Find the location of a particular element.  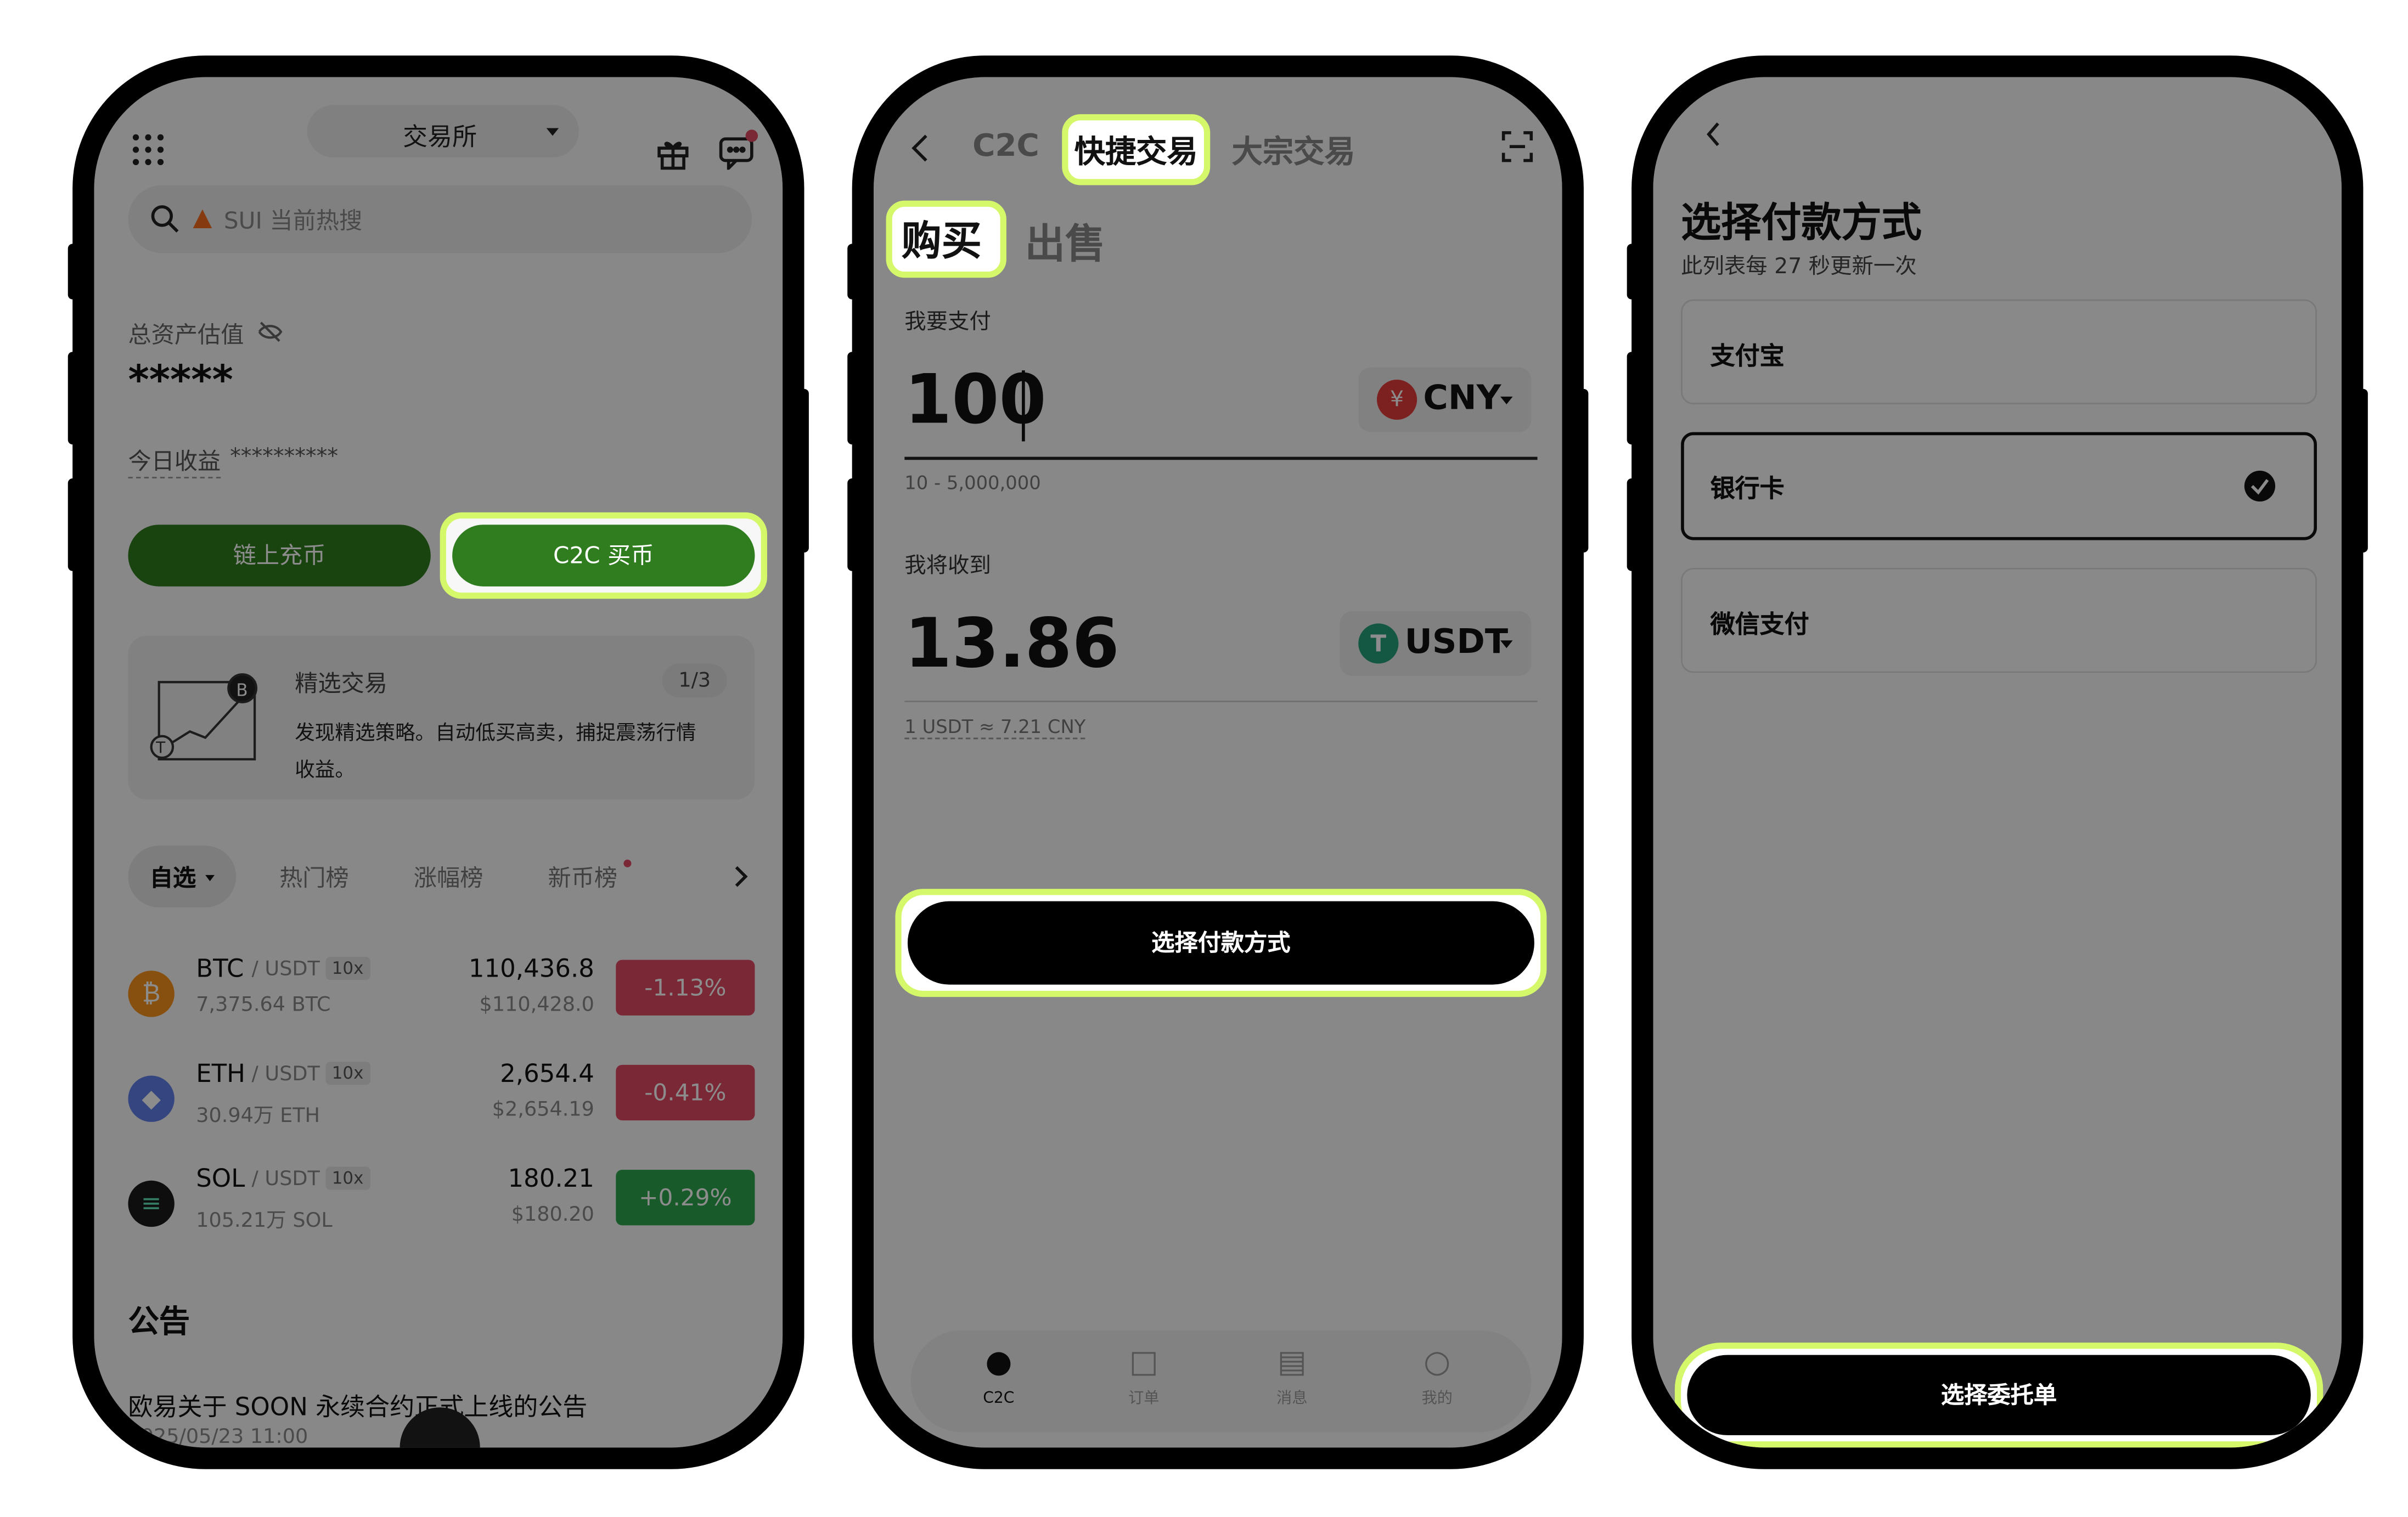

tab-sell: 出售 is located at coordinates (1065, 241).